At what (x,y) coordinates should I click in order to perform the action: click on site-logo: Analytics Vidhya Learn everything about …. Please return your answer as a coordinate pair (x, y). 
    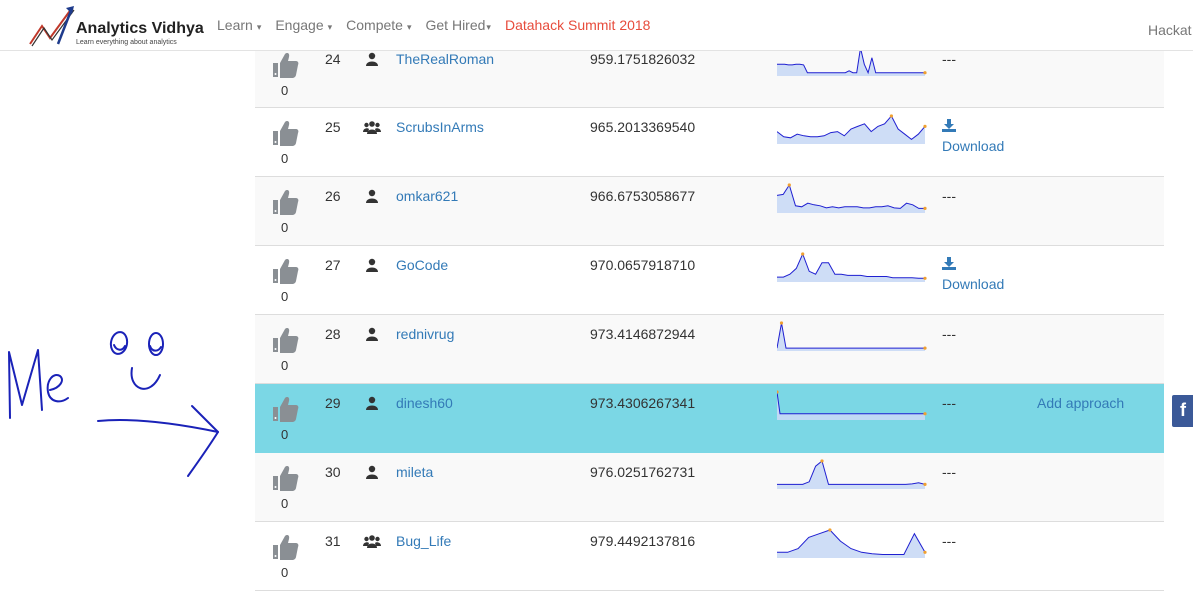
    Looking at the image, I should click on (123, 26).